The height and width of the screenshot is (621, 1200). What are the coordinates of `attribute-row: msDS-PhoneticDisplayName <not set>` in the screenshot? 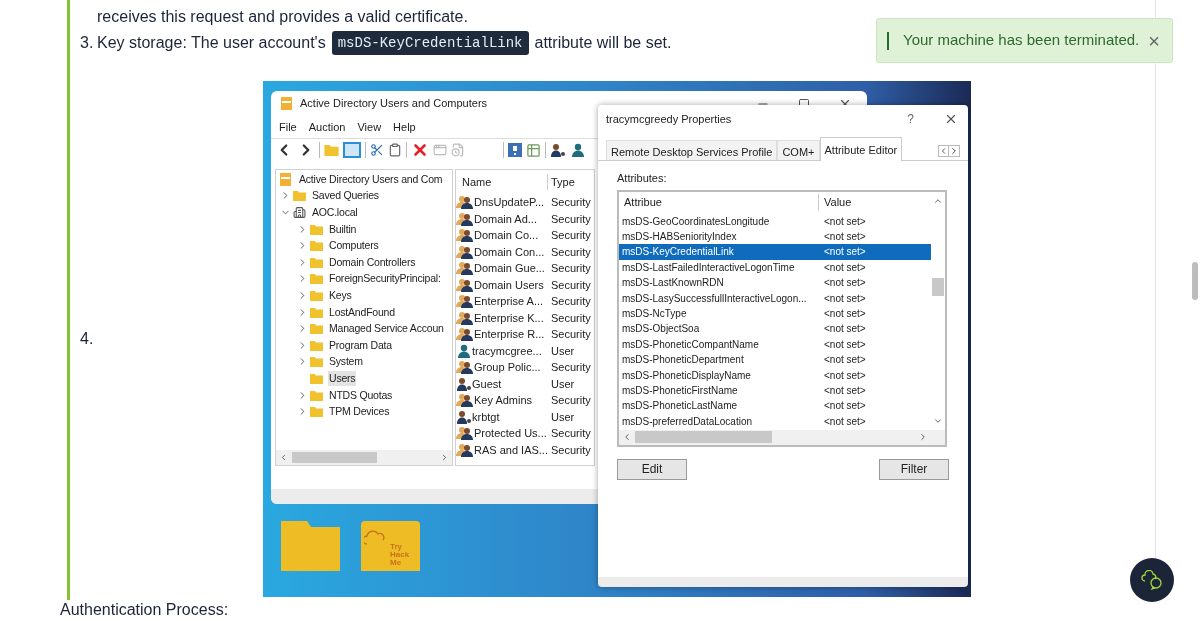 It's located at (775, 375).